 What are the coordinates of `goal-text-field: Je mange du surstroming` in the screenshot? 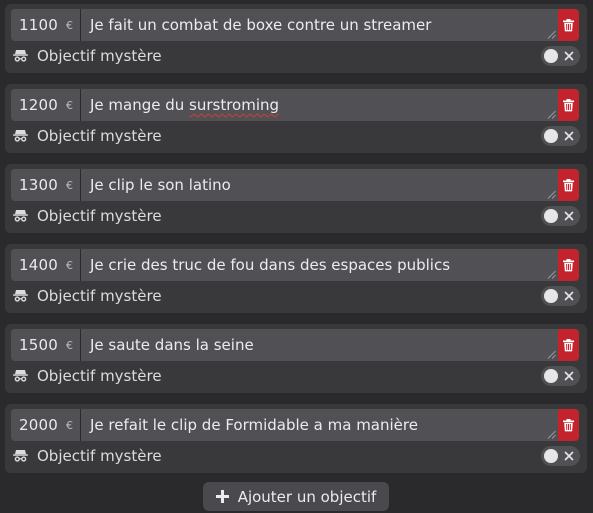 It's located at (319, 105).